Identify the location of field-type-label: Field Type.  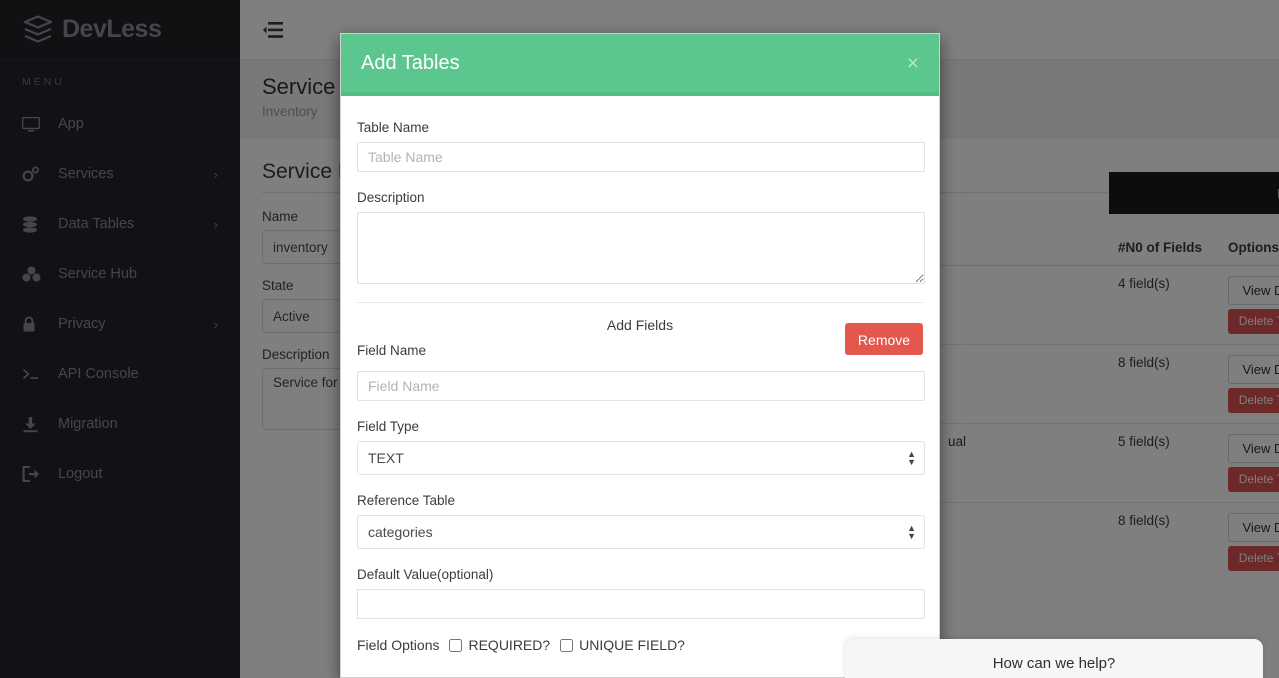
(388, 426).